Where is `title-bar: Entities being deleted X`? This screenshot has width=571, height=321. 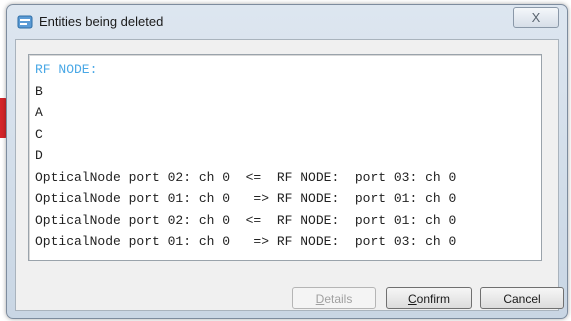
title-bar: Entities being deleted X is located at coordinates (287, 22).